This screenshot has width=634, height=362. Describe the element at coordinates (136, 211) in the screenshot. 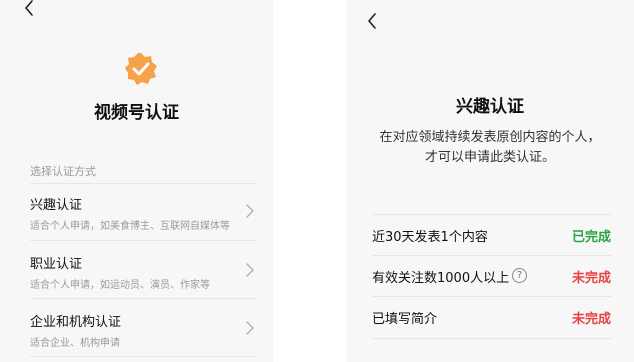

I see `option-interest-verification: 兴趣认证 适合个人申请，如美食博主、互联网自媒体等` at that location.